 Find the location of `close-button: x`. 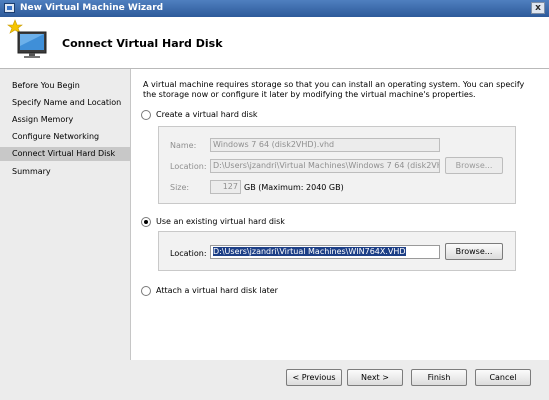

close-button: x is located at coordinates (538, 8).